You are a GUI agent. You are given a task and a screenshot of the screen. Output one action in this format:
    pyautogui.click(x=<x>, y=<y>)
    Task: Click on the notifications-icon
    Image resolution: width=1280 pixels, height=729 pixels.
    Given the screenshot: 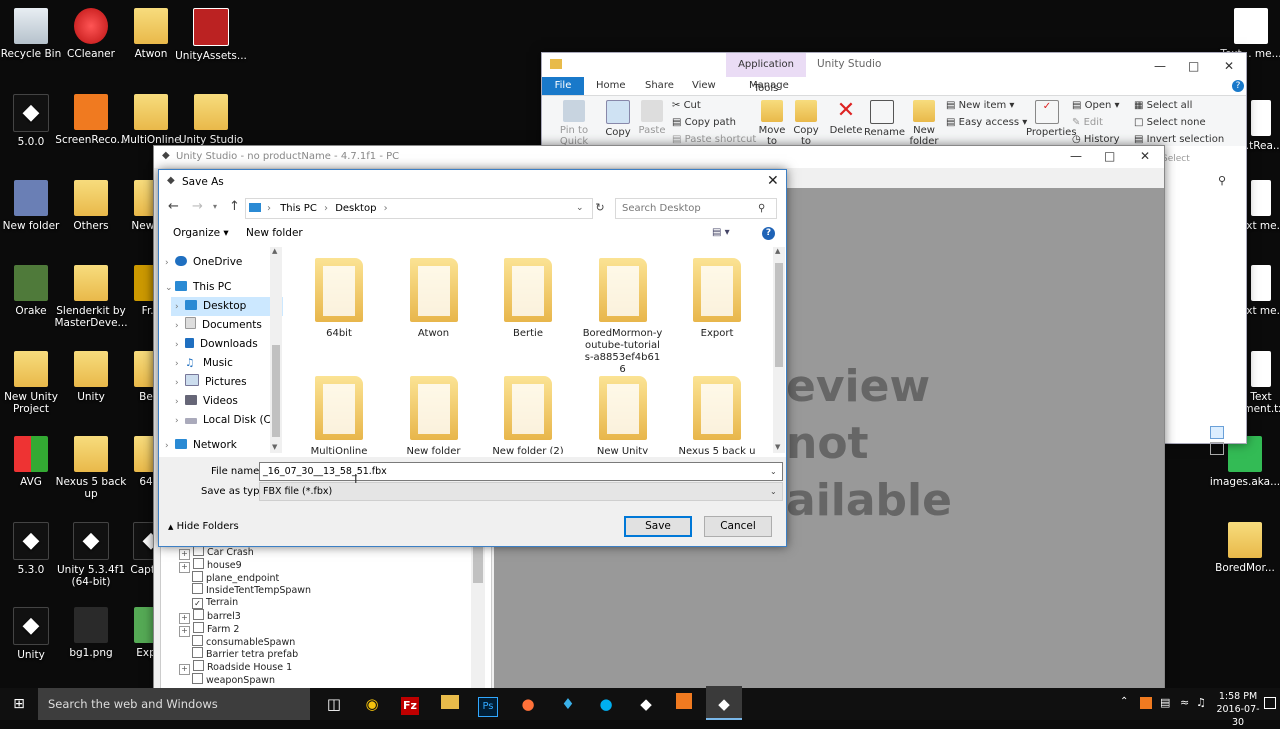 What is the action you would take?
    pyautogui.click(x=1270, y=703)
    